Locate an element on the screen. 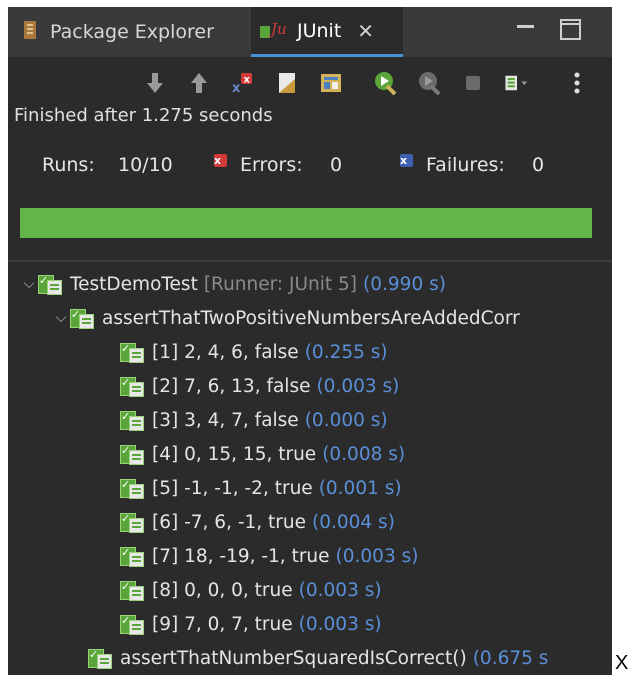  rerun-test-icon is located at coordinates (385, 83).